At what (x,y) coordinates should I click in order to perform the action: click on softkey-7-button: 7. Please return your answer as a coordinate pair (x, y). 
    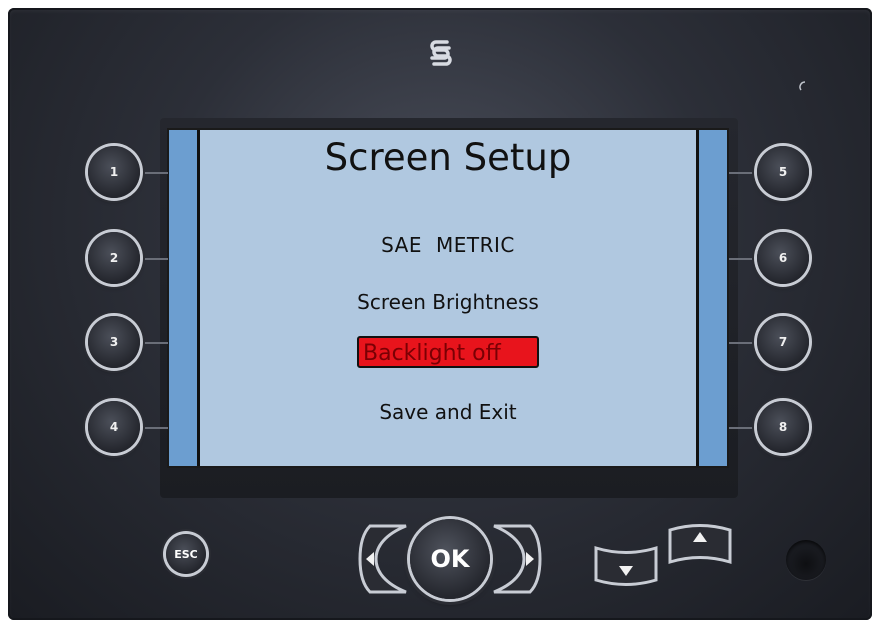
    Looking at the image, I should click on (783, 342).